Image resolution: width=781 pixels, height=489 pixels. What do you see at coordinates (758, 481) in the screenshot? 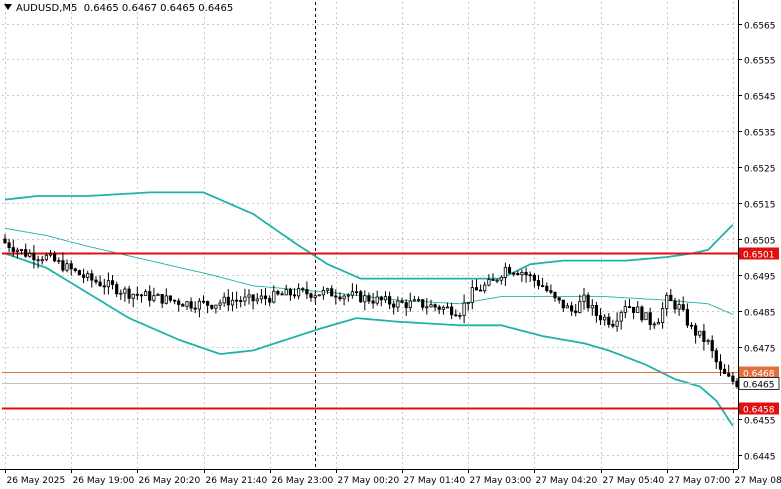
I see `x-tick-label: 27 May 08:20` at bounding box center [758, 481].